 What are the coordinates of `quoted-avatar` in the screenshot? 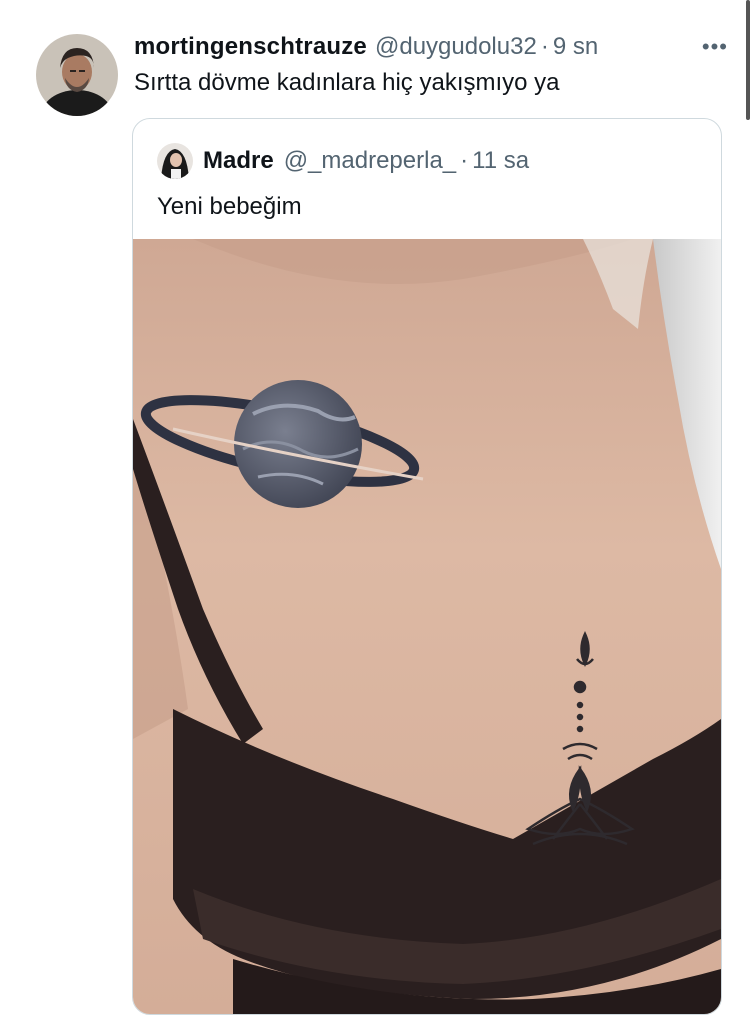 It's located at (175, 161).